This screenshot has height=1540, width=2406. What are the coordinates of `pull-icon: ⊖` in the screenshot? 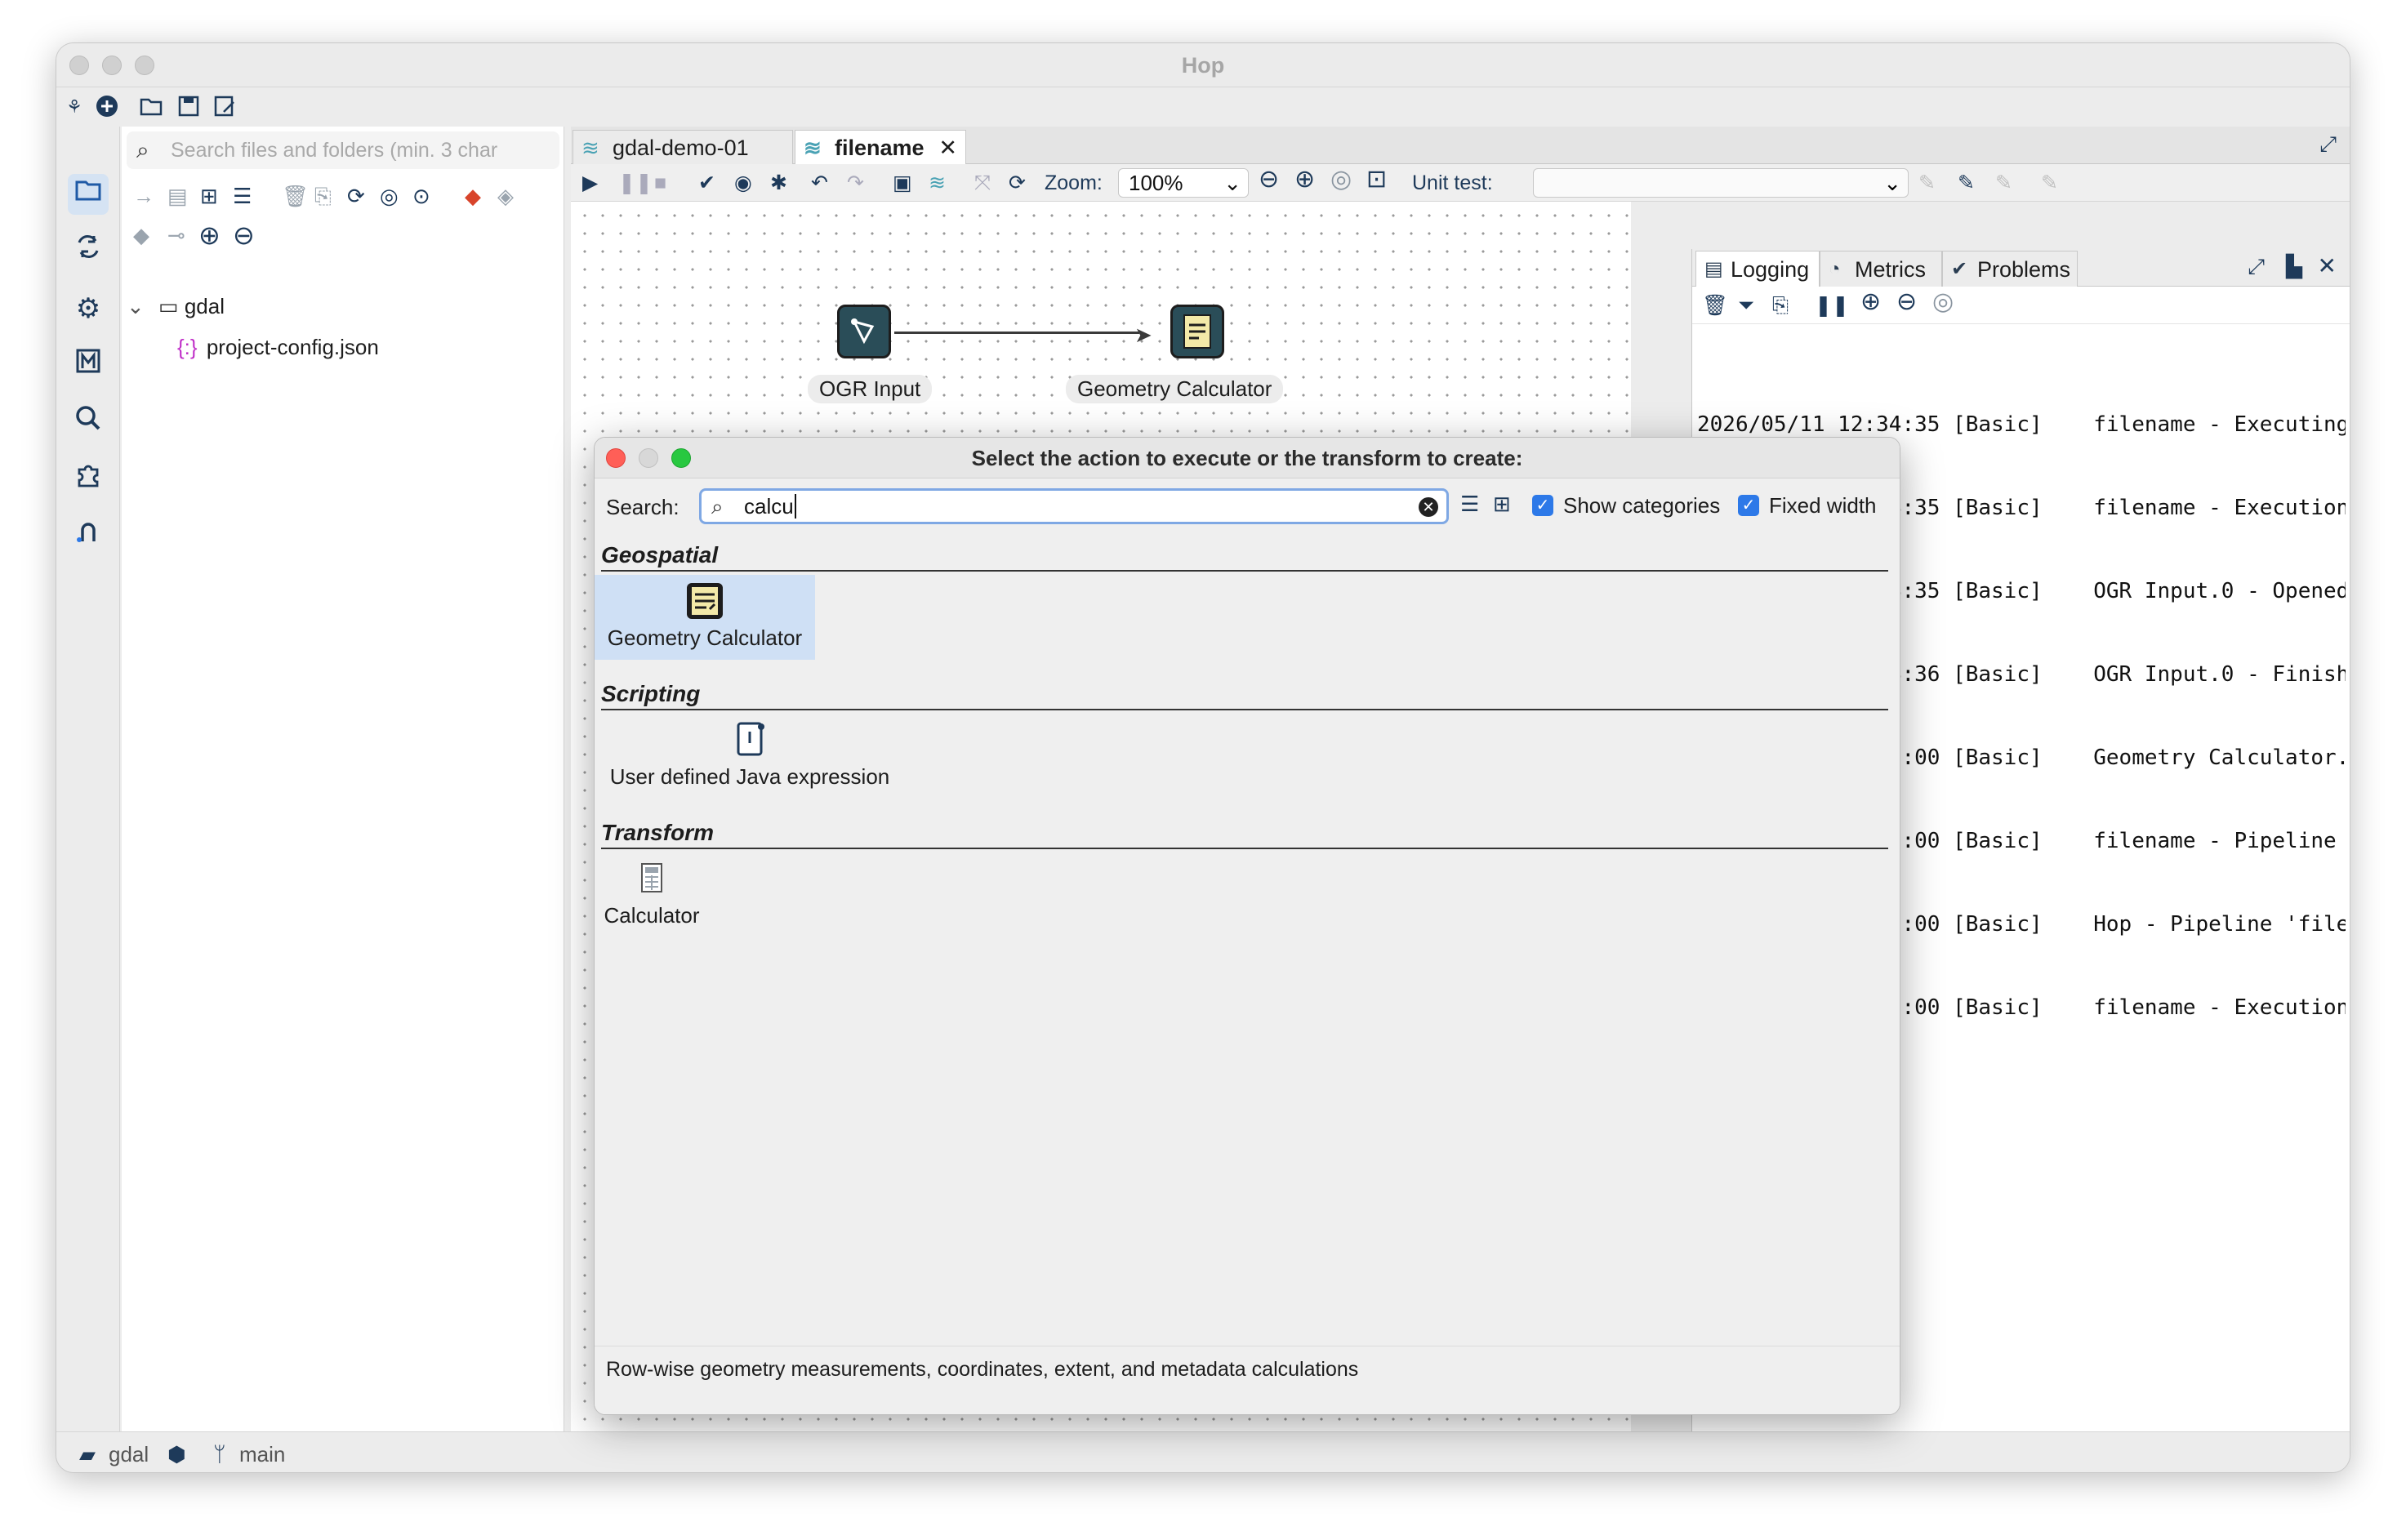 It's located at (244, 235).